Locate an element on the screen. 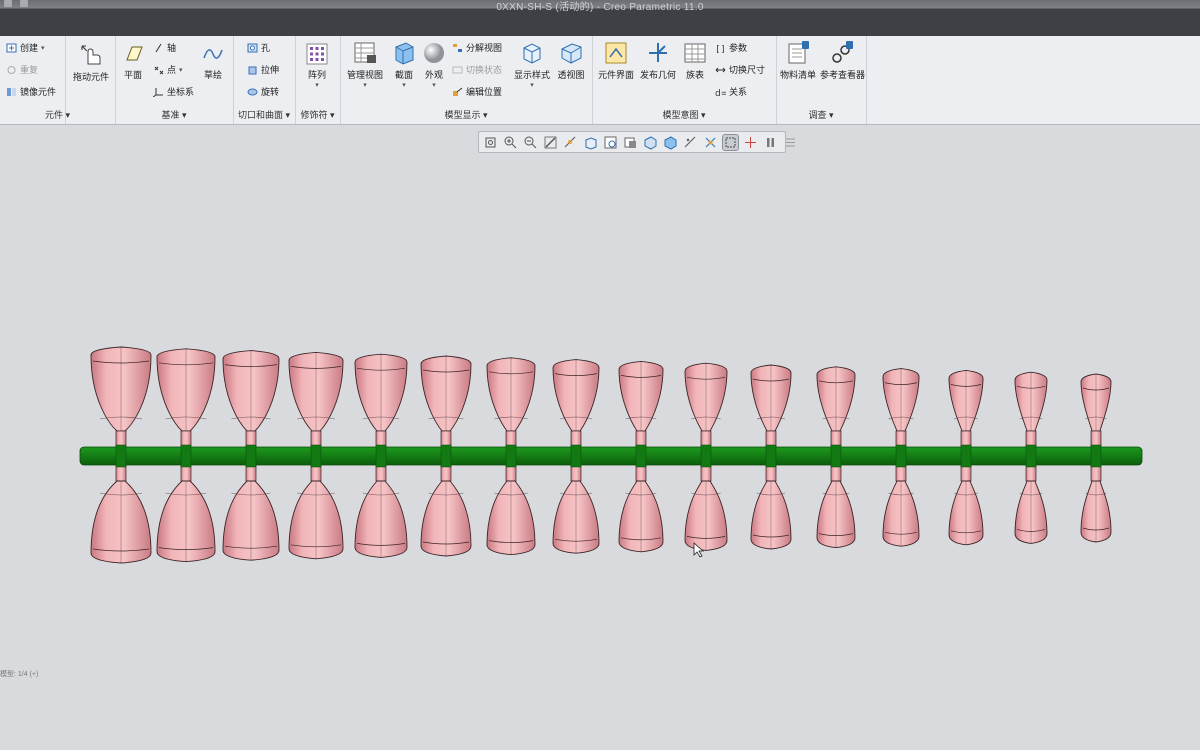 The height and width of the screenshot is (750, 1200). pattern-icon is located at coordinates (317, 54).